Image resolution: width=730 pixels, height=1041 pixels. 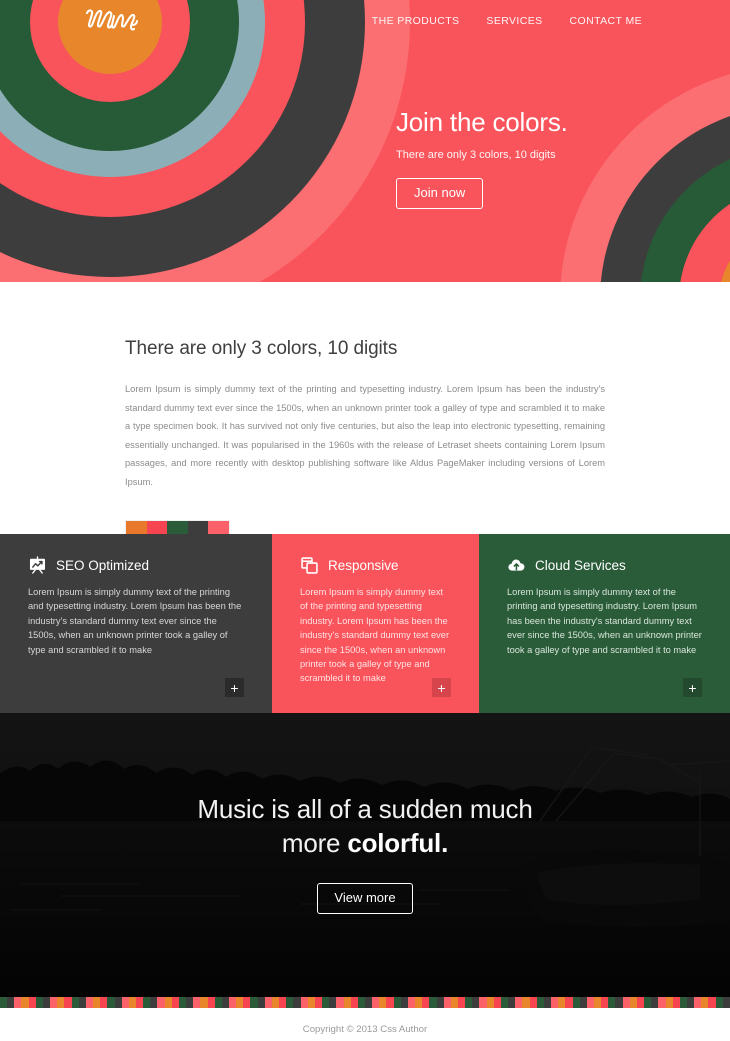 What do you see at coordinates (482, 122) in the screenshot?
I see `hero-title: Join the colors.` at bounding box center [482, 122].